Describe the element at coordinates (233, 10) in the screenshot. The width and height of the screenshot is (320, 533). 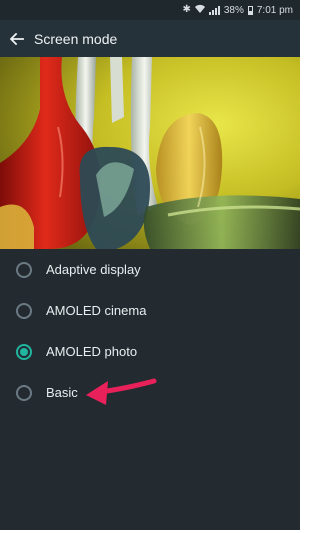
I see `battery-percent: 38%` at that location.